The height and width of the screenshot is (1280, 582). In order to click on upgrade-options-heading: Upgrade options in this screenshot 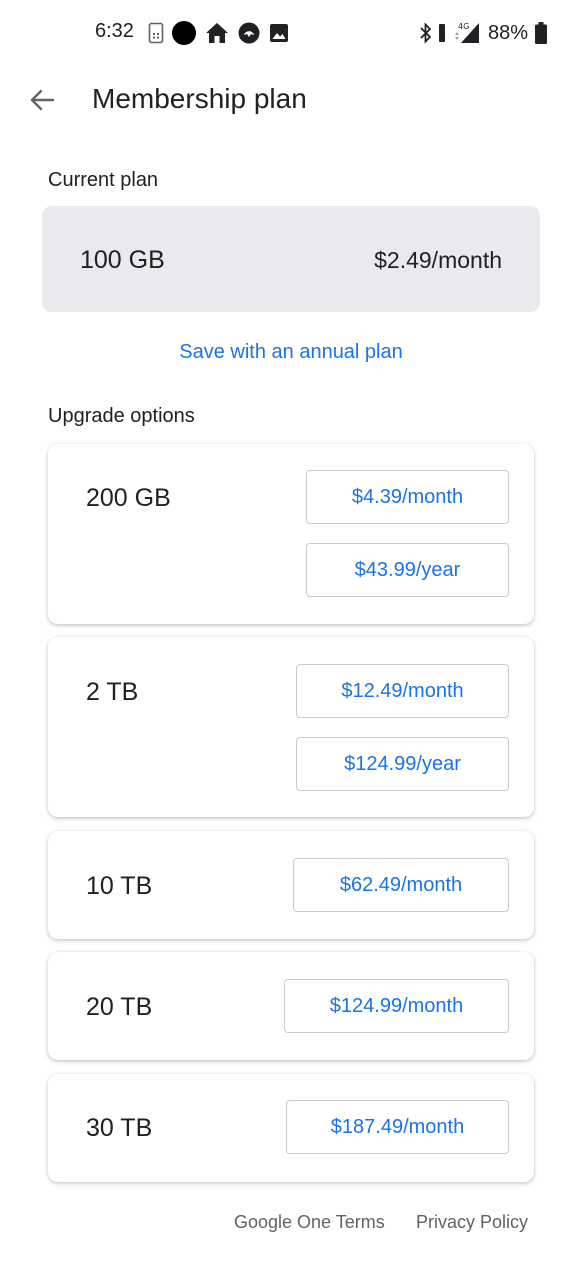, I will do `click(121, 416)`.